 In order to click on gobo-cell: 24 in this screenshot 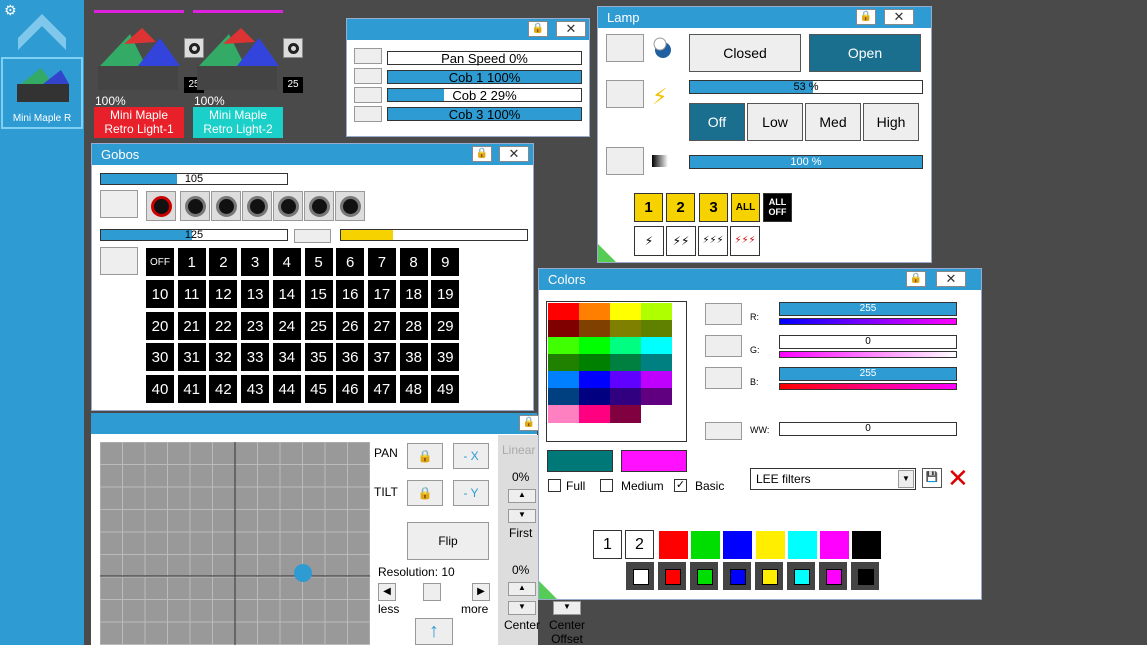, I will do `click(286, 325)`.